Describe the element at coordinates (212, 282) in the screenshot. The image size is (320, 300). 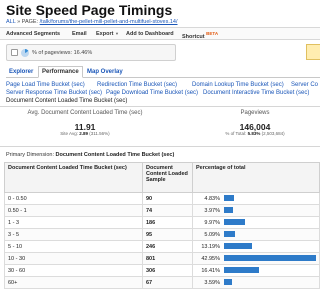
I see `percentage-label: 3.59%` at that location.